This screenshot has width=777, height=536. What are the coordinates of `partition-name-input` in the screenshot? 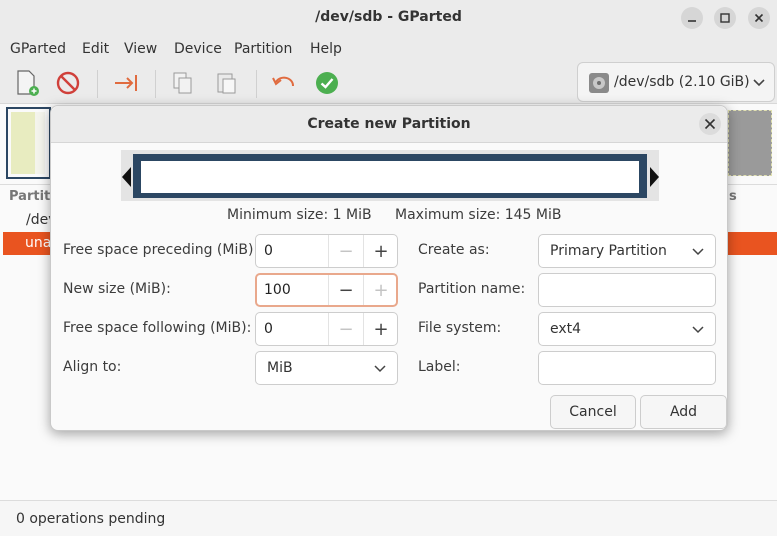 It's located at (627, 290).